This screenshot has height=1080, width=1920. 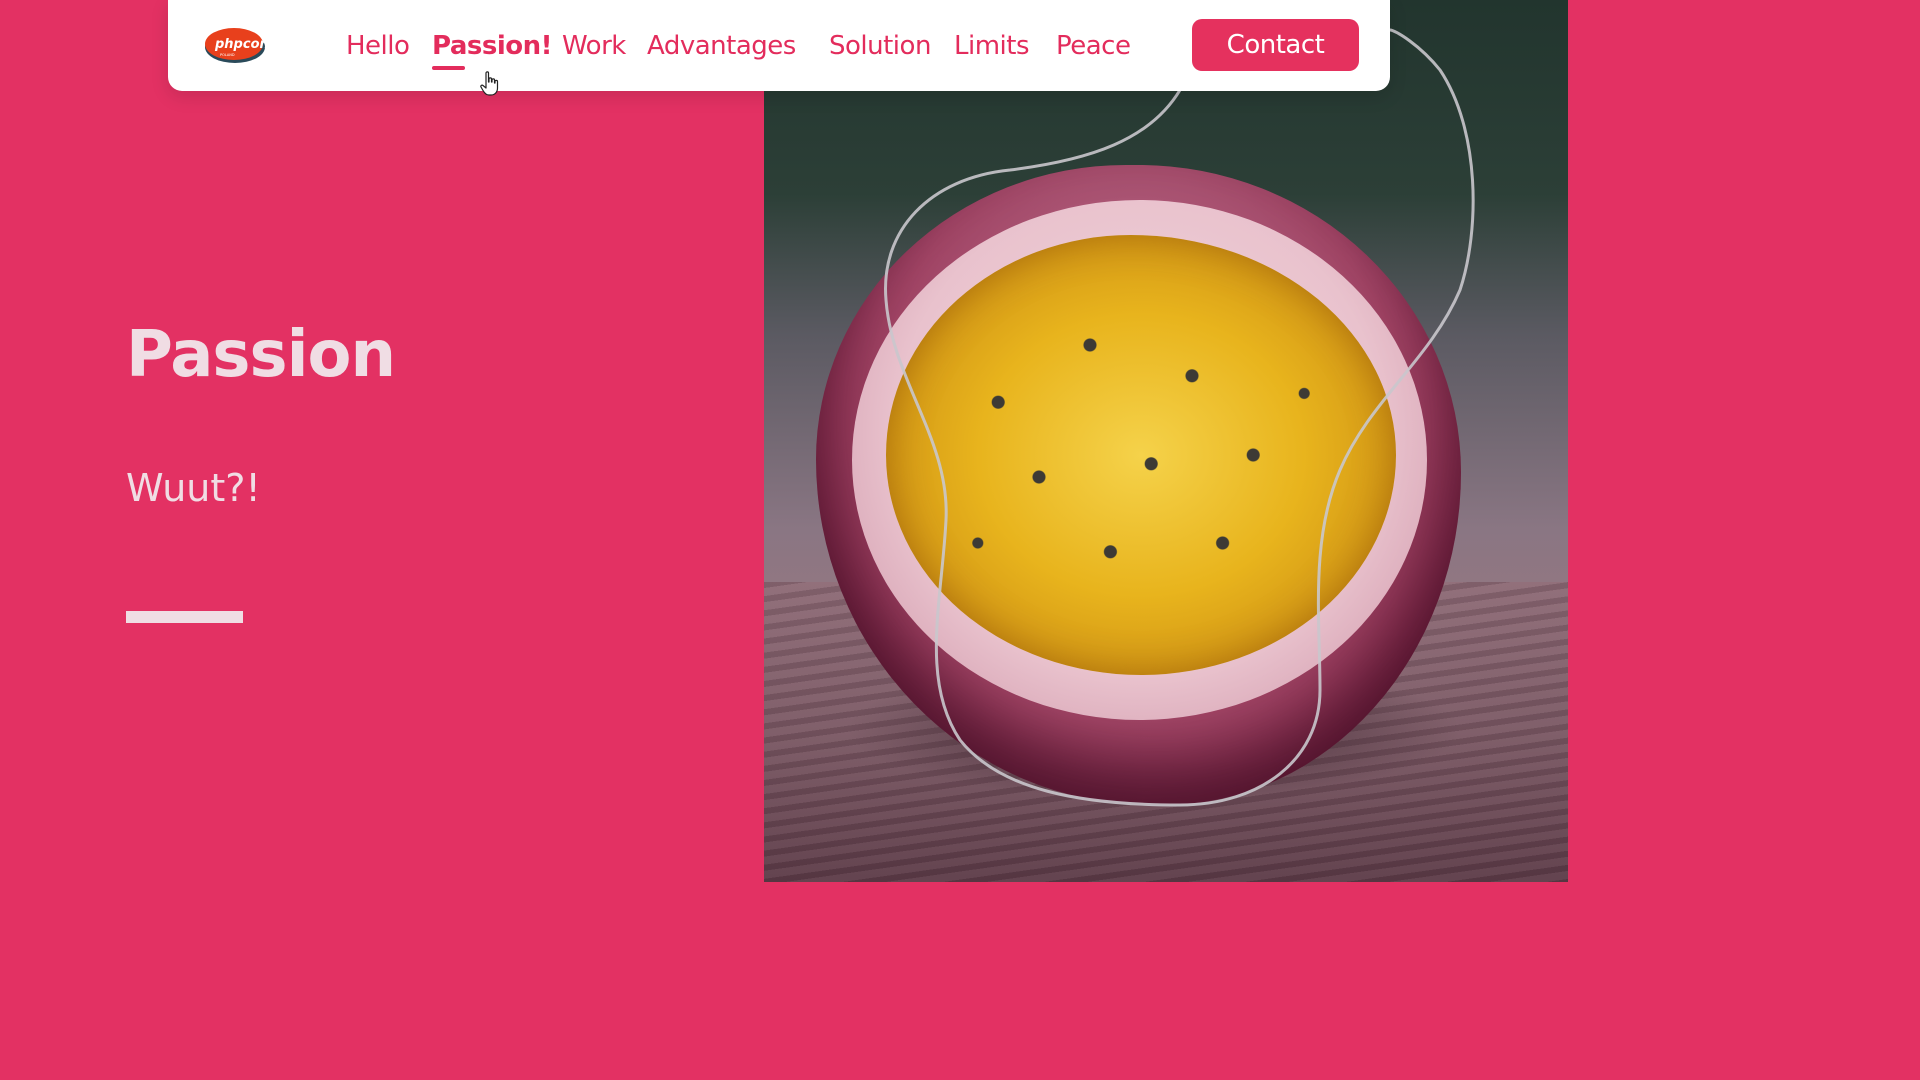 What do you see at coordinates (489, 83) in the screenshot?
I see `hand-pointer-icon` at bounding box center [489, 83].